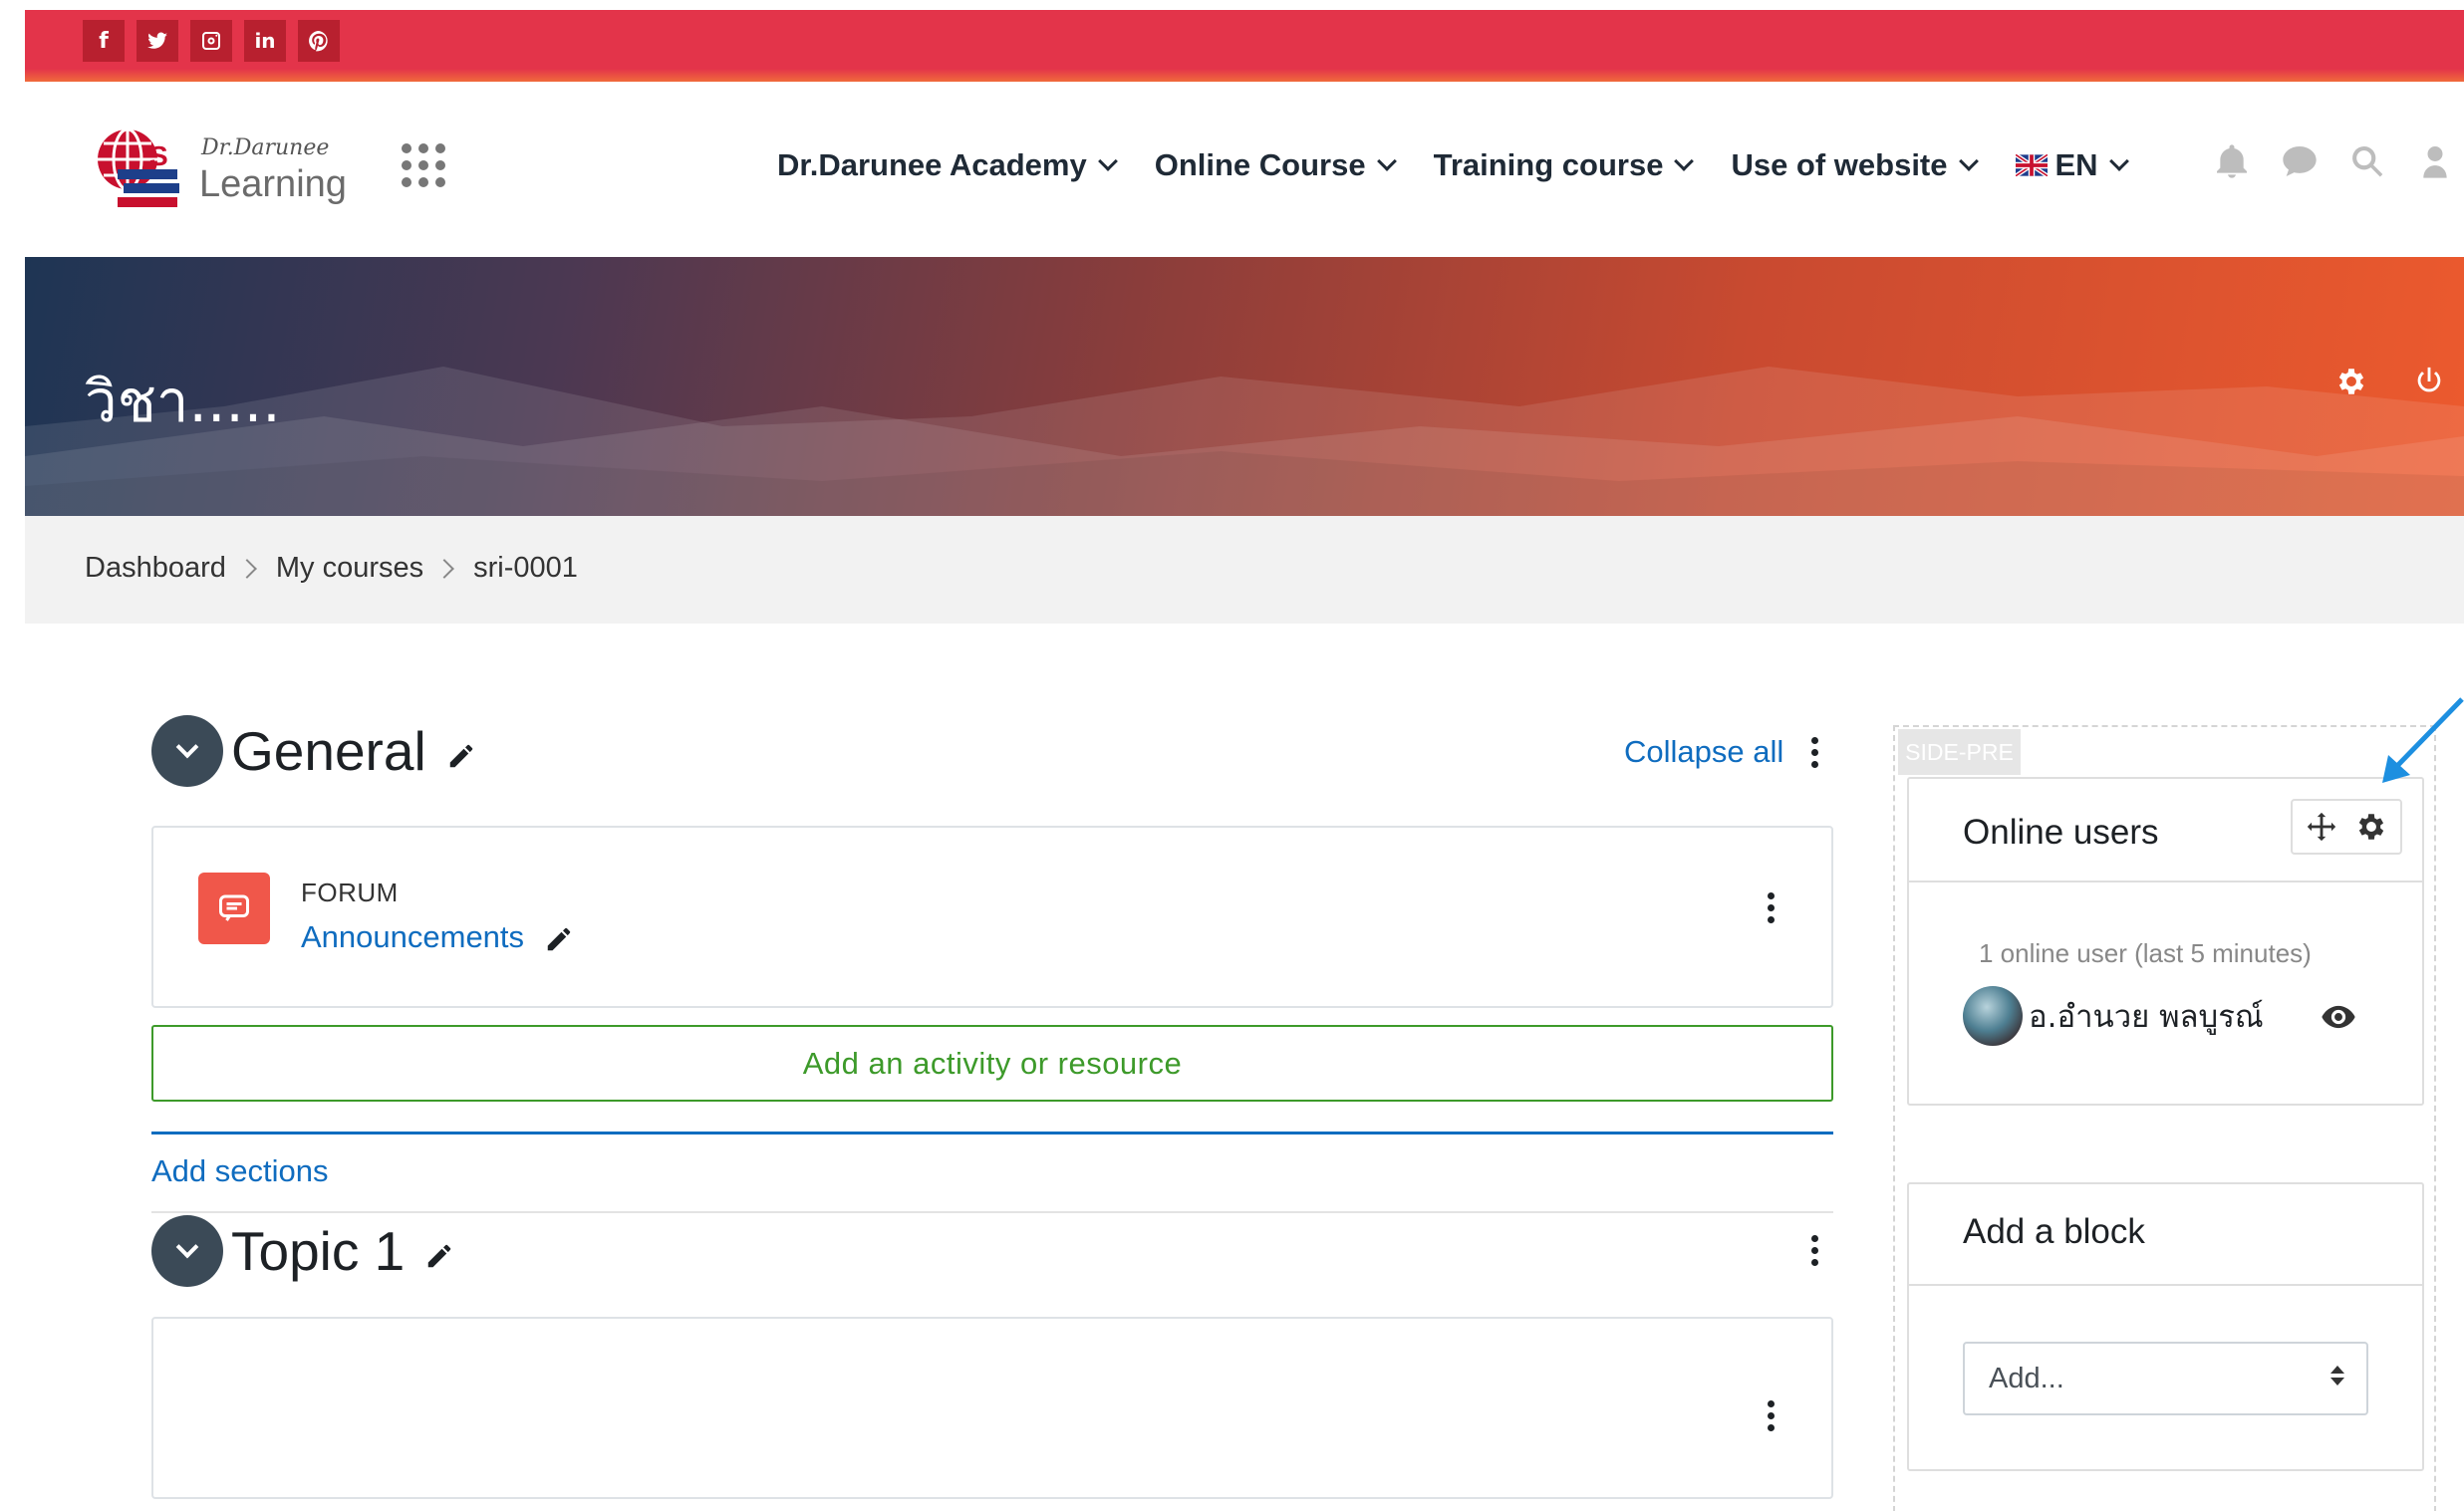 This screenshot has width=2464, height=1511. I want to click on site-logo: S Dr.Darunee Learning, so click(219, 169).